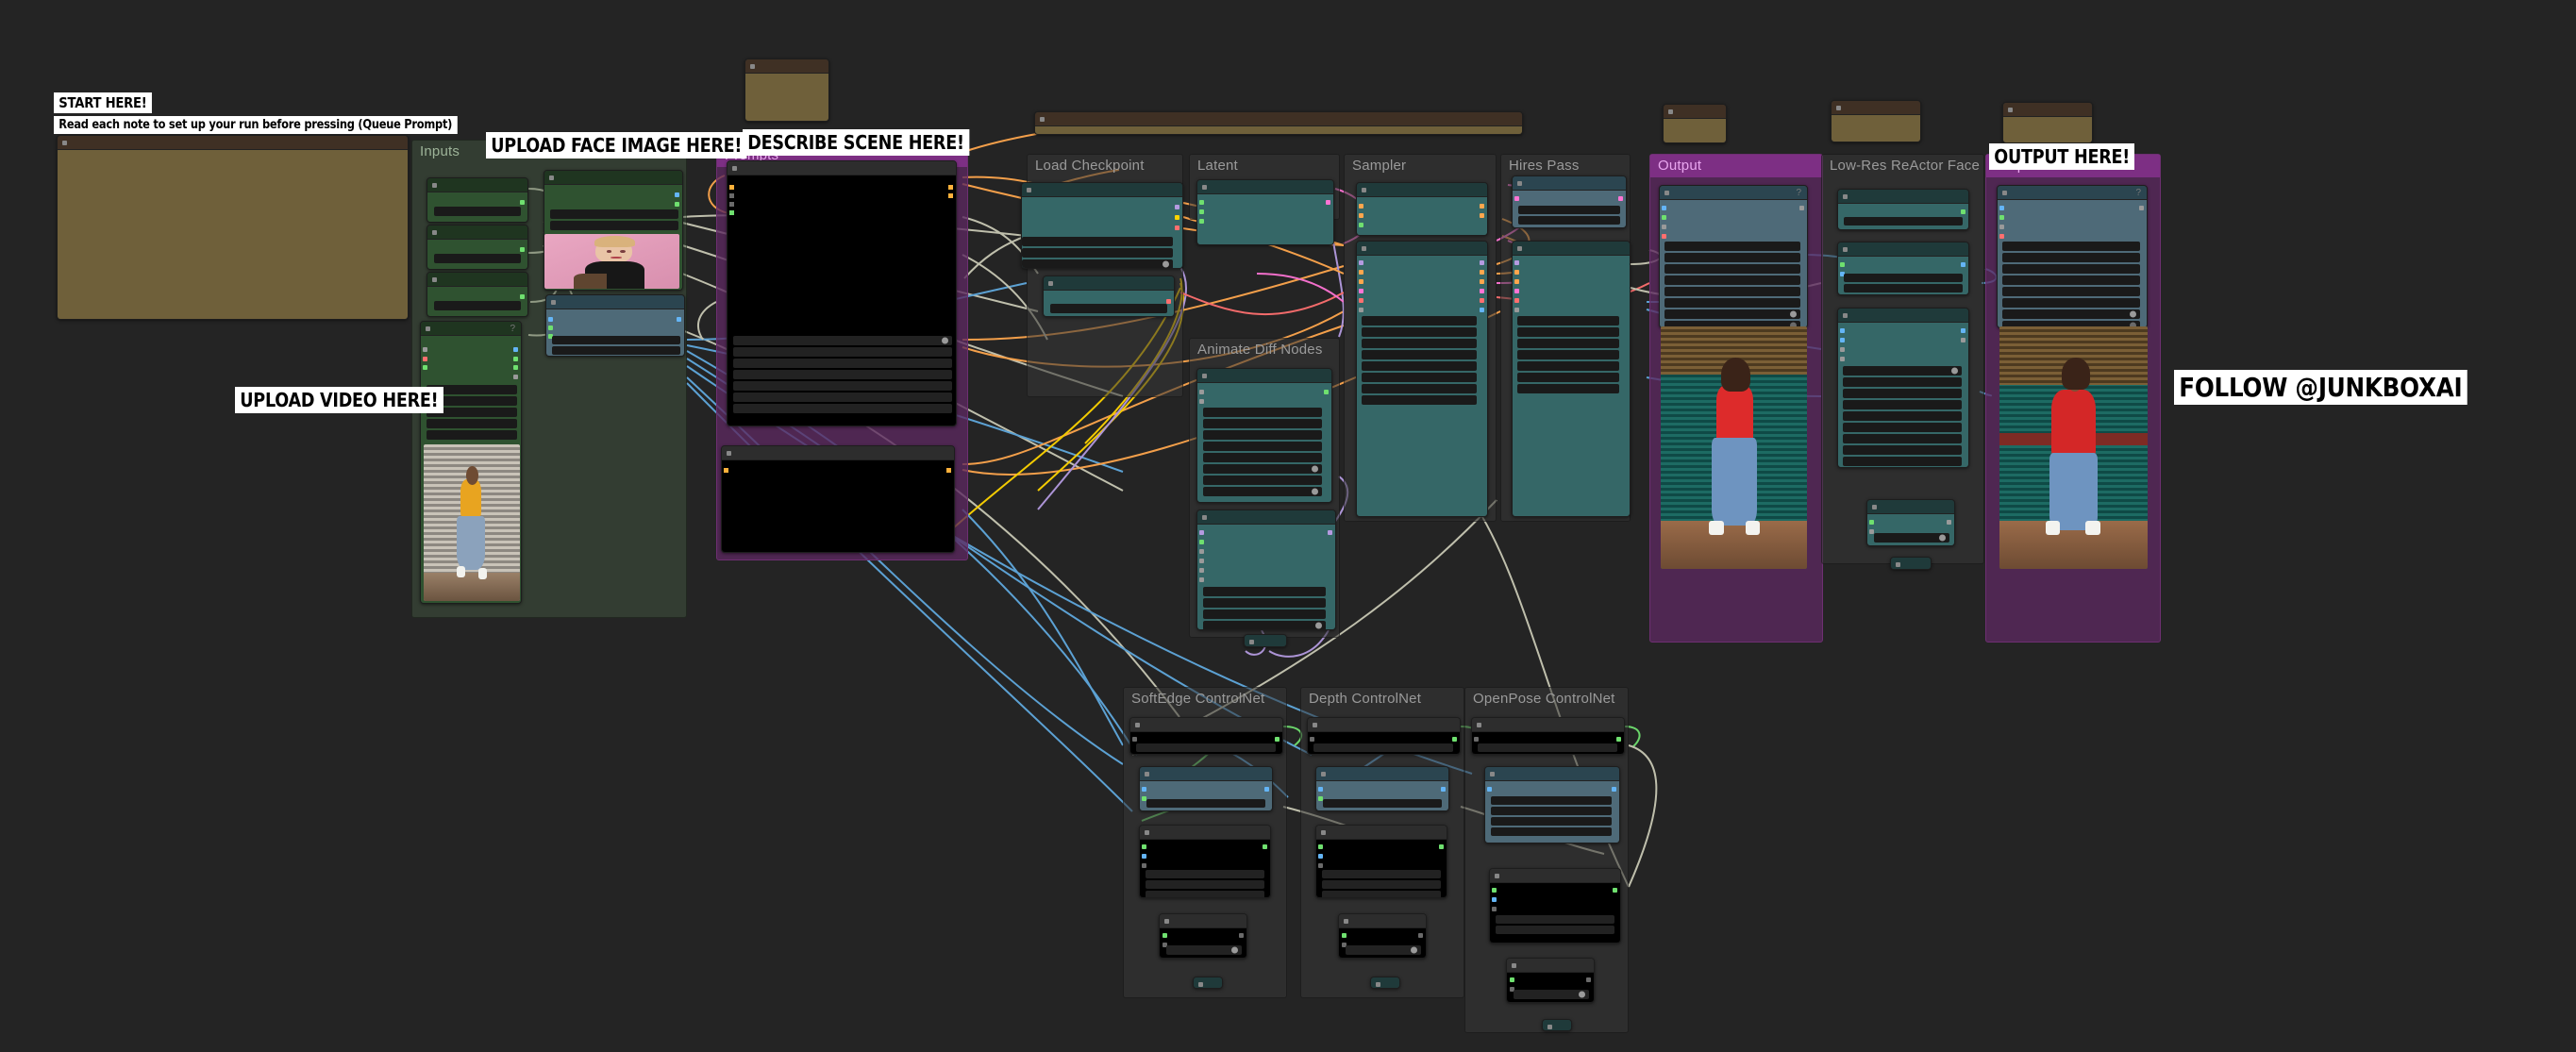  What do you see at coordinates (1568, 354) in the screenshot?
I see `widget-cfg` at bounding box center [1568, 354].